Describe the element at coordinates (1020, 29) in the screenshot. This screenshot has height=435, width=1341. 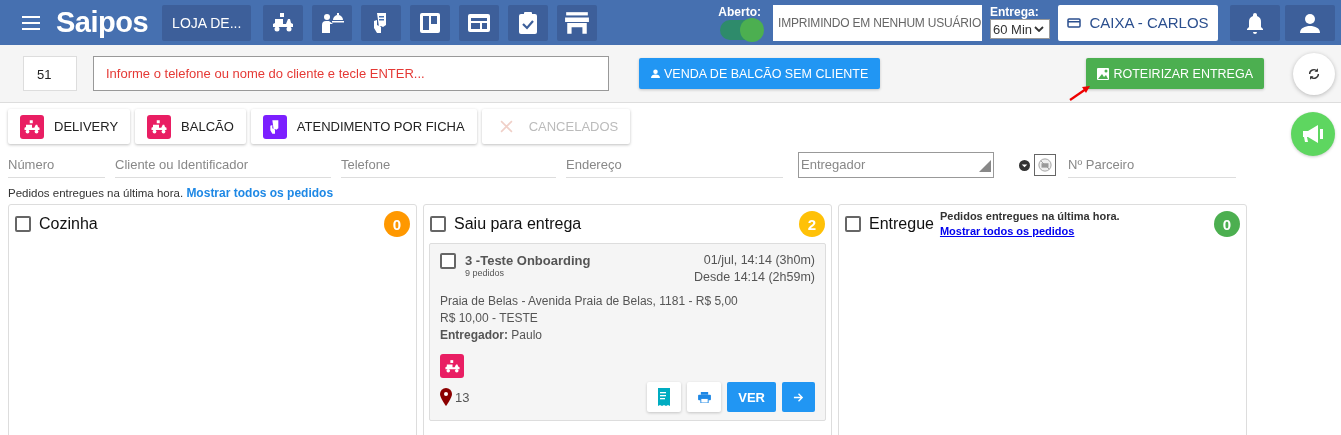
I see `delivery-time-select: 60 Min` at that location.